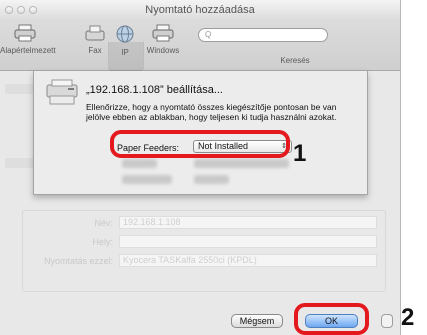 The height and width of the screenshot is (335, 427). Describe the element at coordinates (295, 60) in the screenshot. I see `search-label: Keresés` at that location.